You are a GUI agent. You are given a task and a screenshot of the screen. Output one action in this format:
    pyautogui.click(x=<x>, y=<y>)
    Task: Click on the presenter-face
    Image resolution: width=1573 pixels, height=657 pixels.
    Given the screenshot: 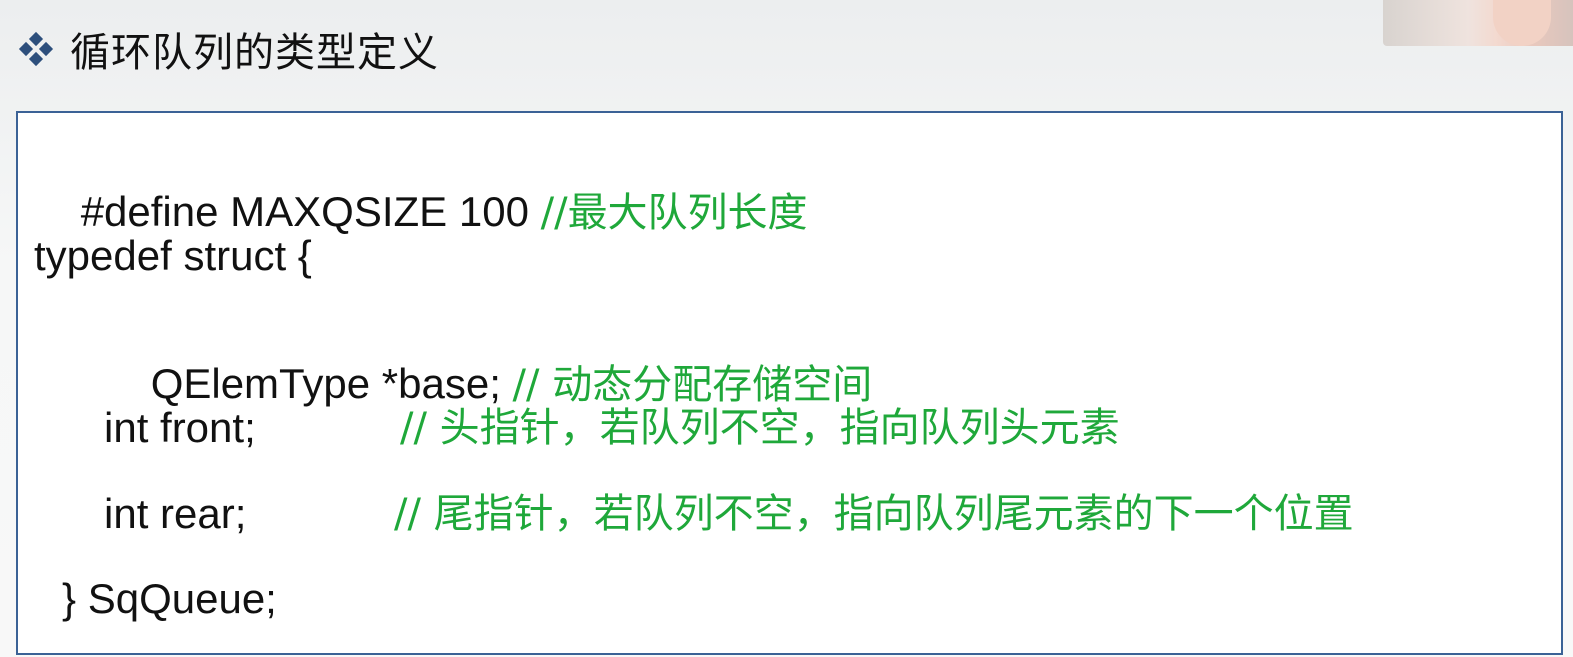 What is the action you would take?
    pyautogui.click(x=1522, y=23)
    